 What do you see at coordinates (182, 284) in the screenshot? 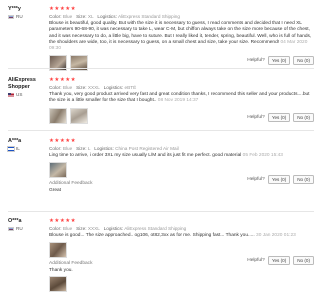
I see `additional-photos` at bounding box center [182, 284].